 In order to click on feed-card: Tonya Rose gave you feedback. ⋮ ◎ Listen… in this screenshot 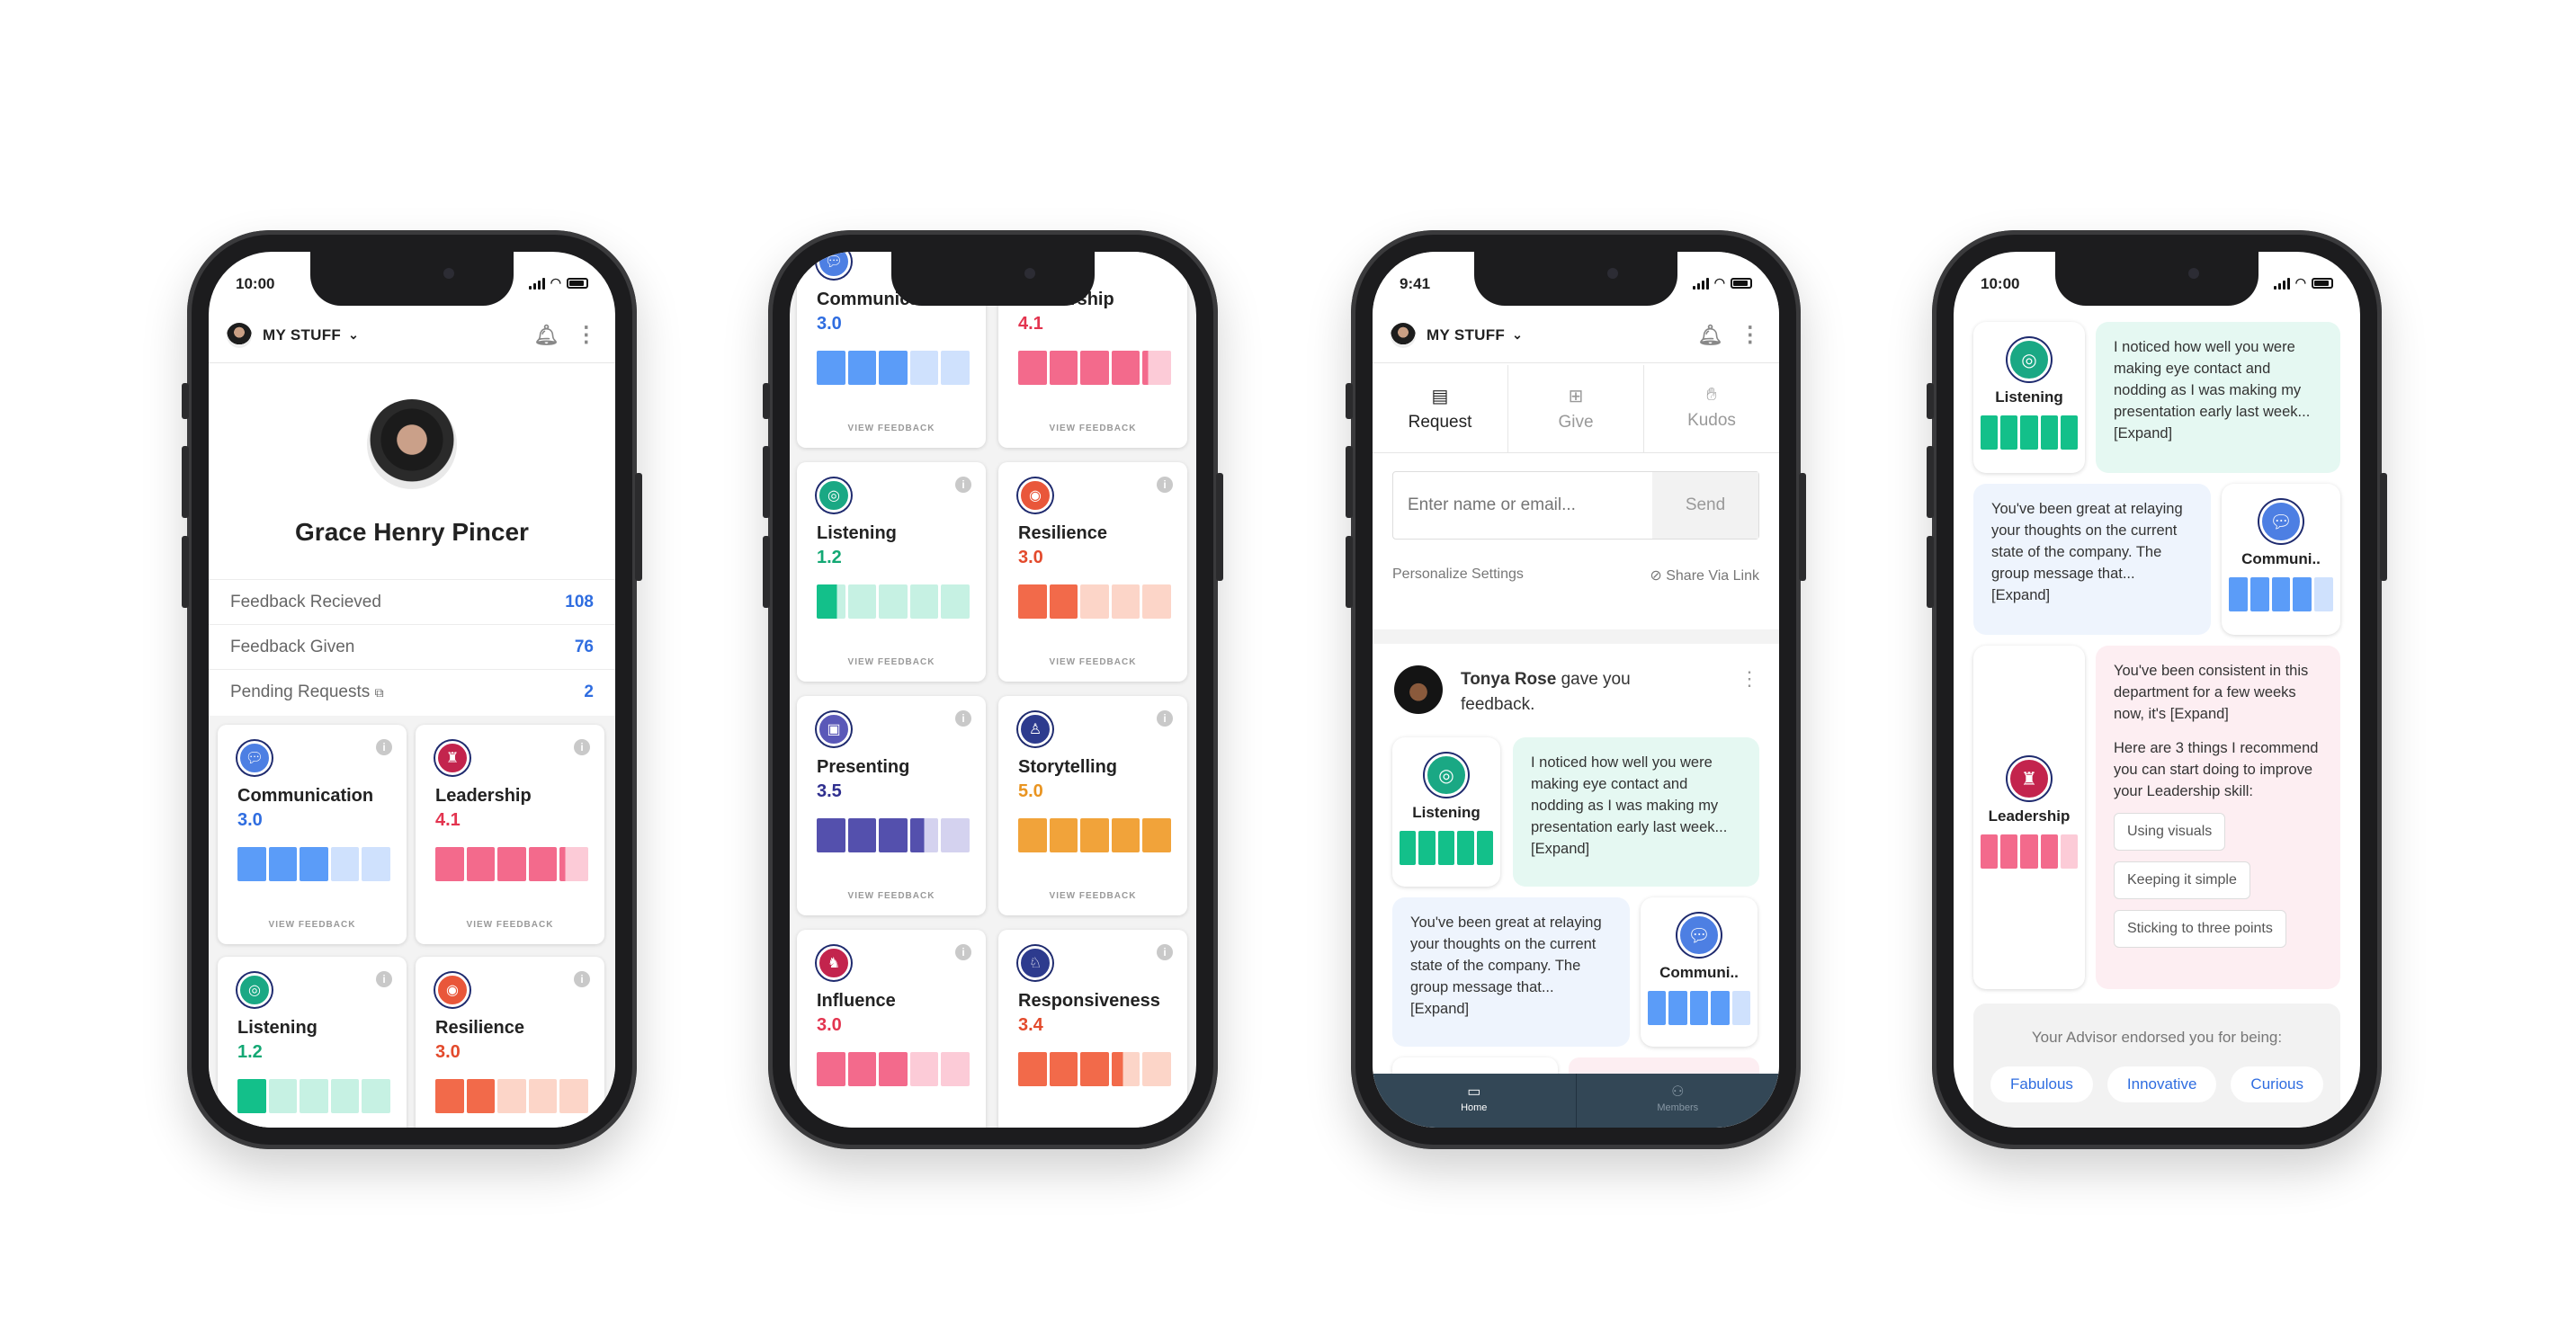, I will do `click(1576, 886)`.